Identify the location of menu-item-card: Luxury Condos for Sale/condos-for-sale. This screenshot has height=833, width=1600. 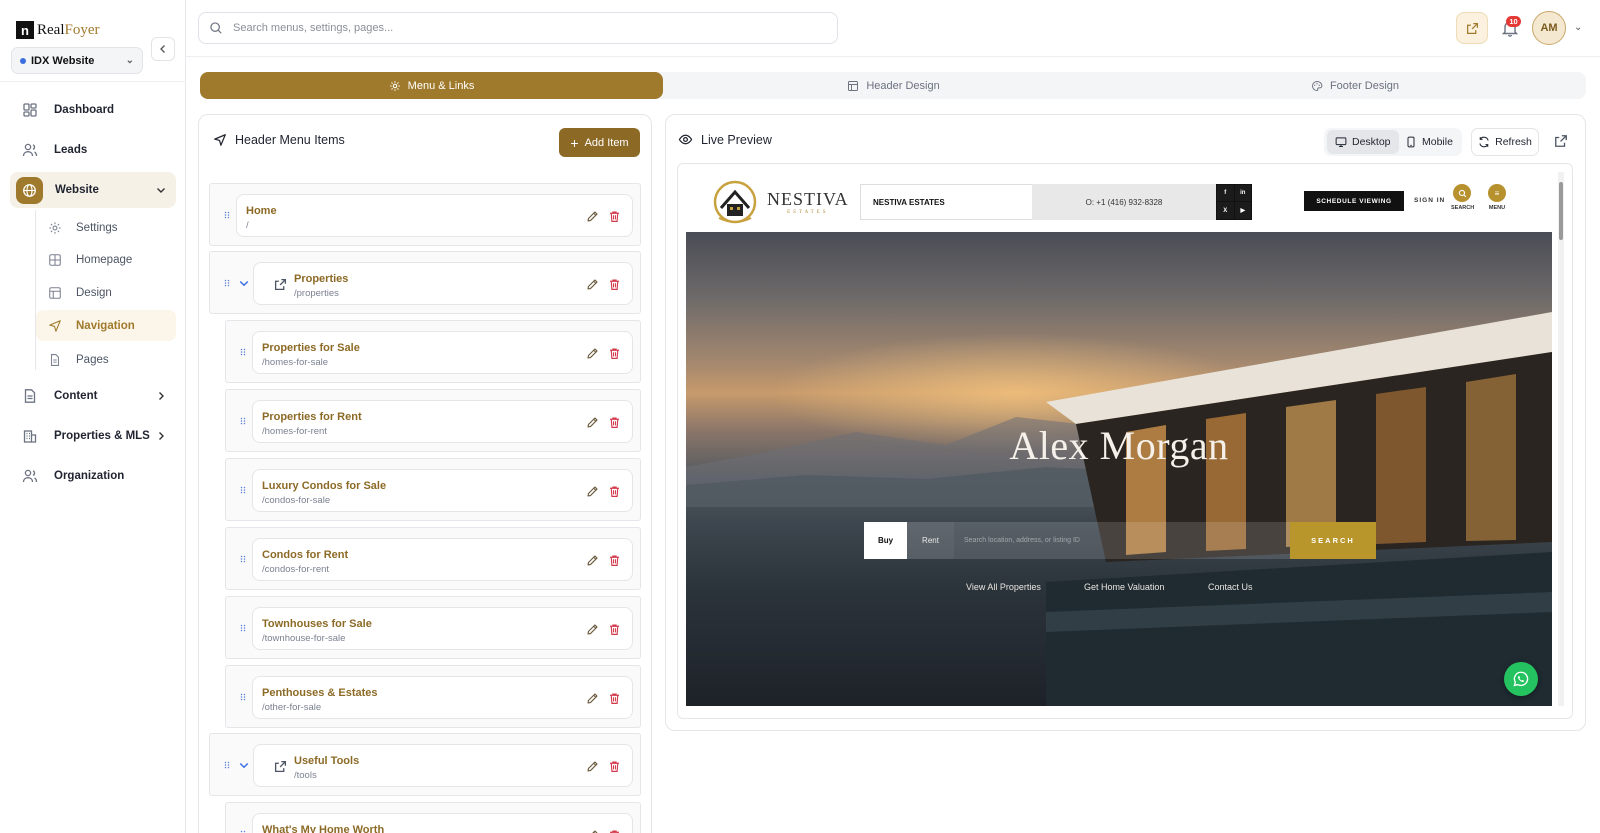
(442, 490).